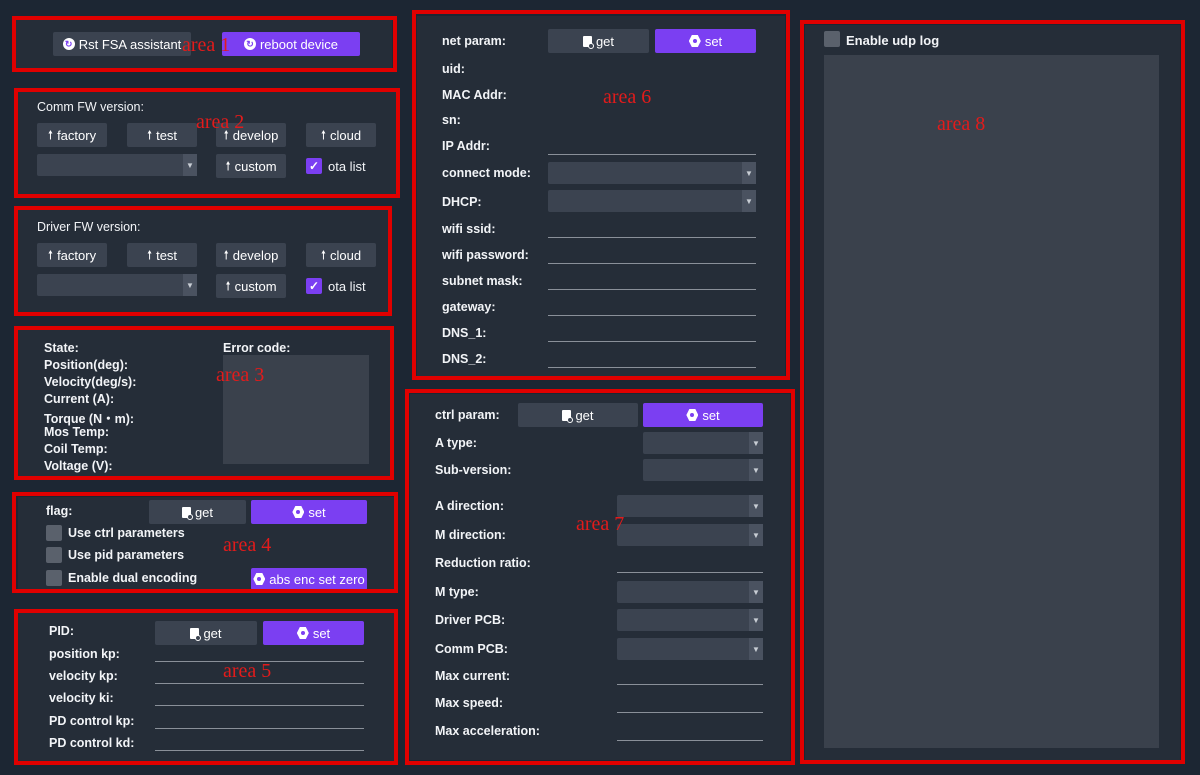 This screenshot has width=1200, height=775. I want to click on reduction-ratio-input, so click(690, 564).